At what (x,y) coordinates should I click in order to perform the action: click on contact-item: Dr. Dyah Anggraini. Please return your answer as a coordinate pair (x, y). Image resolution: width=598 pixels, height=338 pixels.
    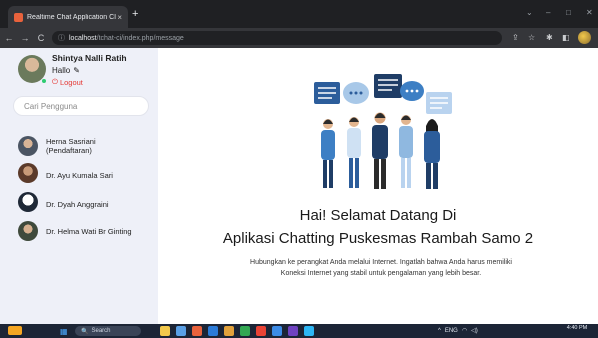
    Looking at the image, I should click on (77, 202).